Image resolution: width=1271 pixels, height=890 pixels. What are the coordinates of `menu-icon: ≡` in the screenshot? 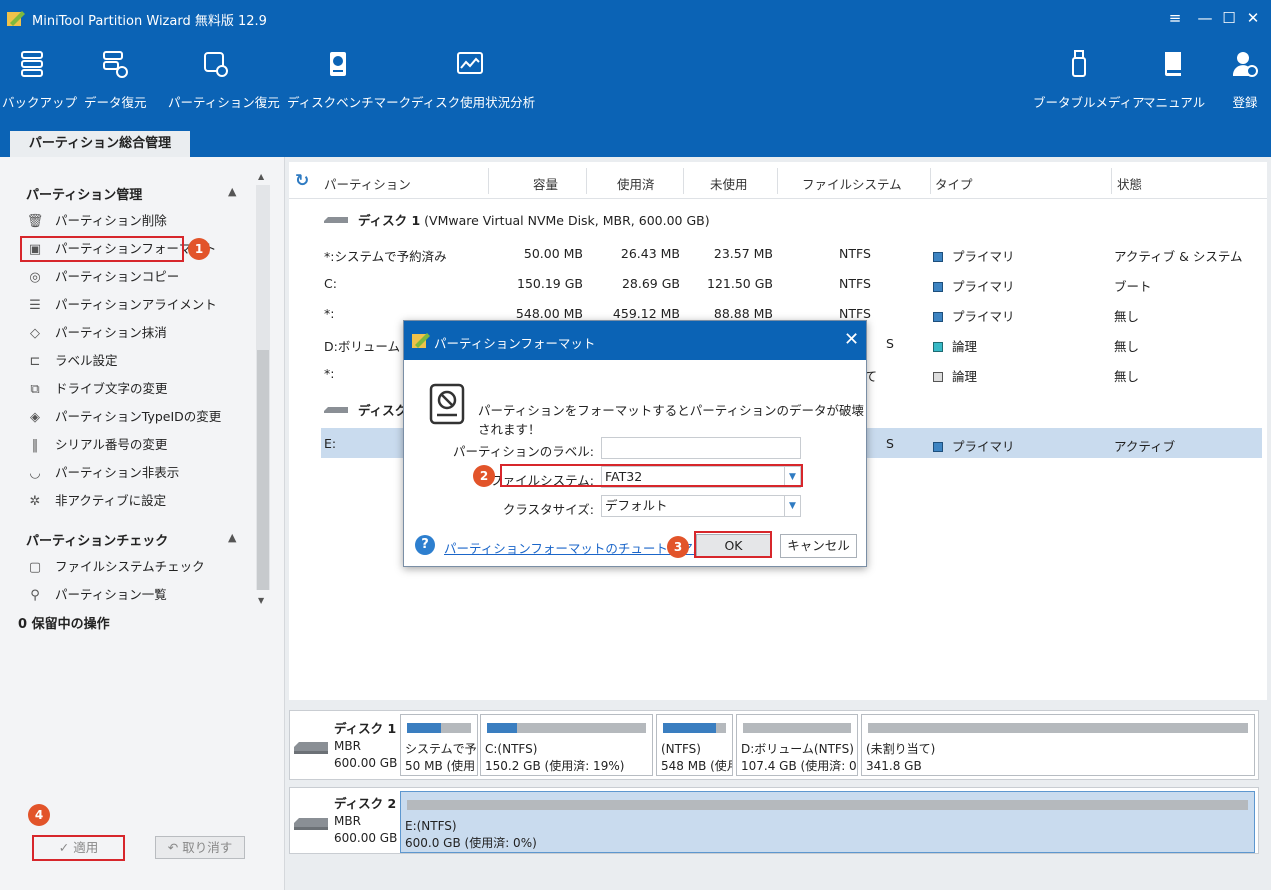 It's located at (1175, 18).